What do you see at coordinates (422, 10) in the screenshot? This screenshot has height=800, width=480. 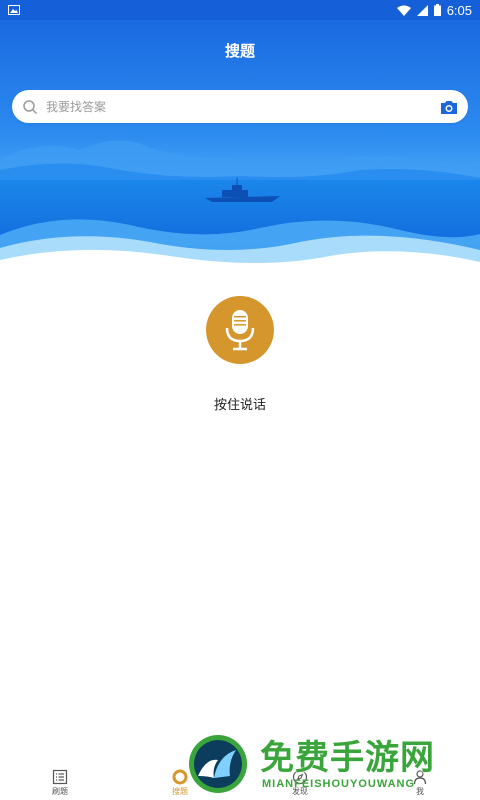 I see `signal-icon` at bounding box center [422, 10].